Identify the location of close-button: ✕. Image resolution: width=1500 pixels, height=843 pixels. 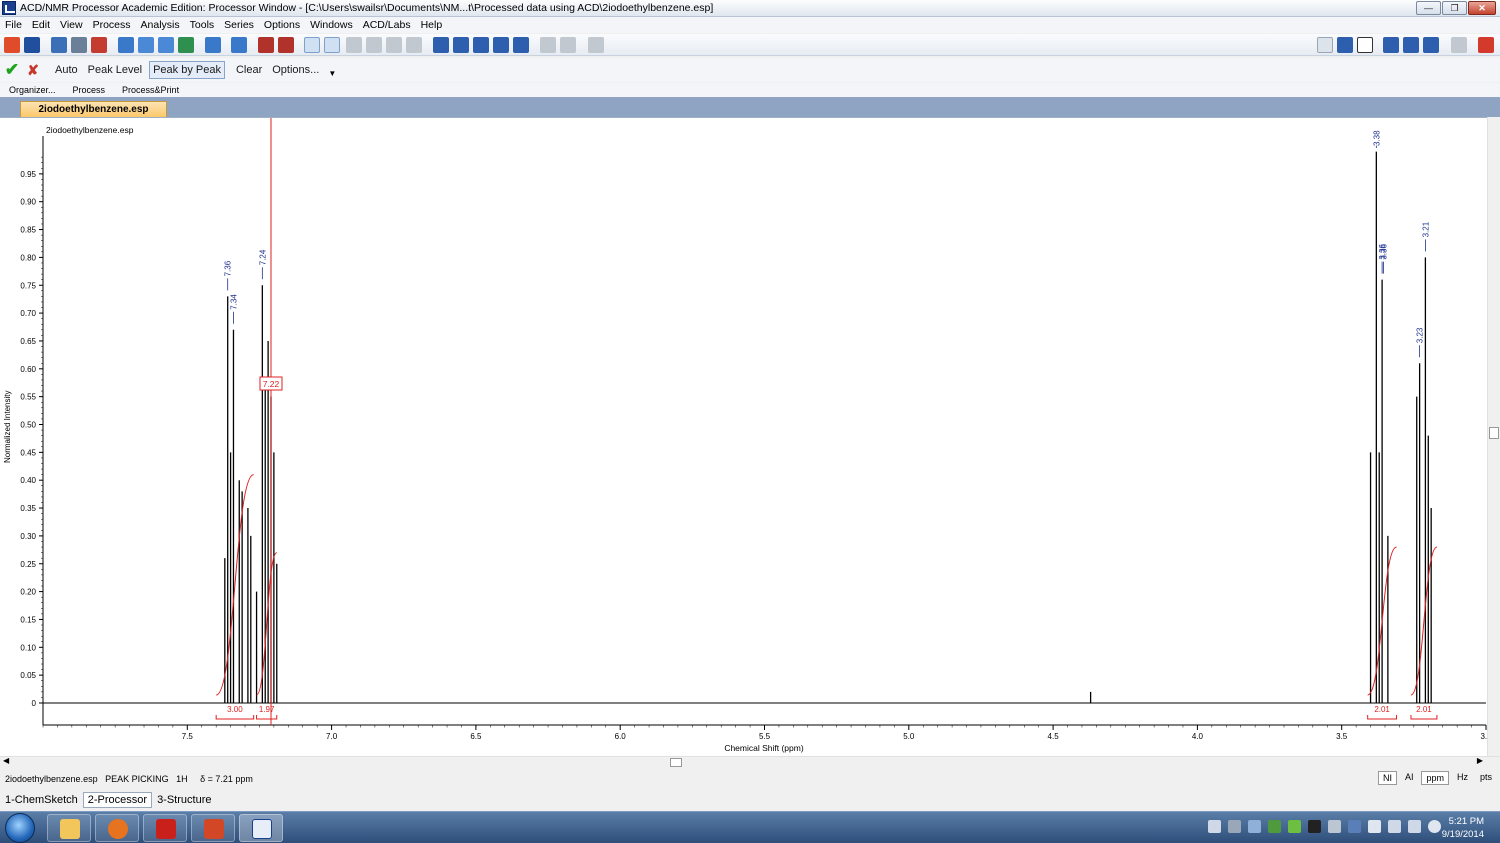
(1482, 8).